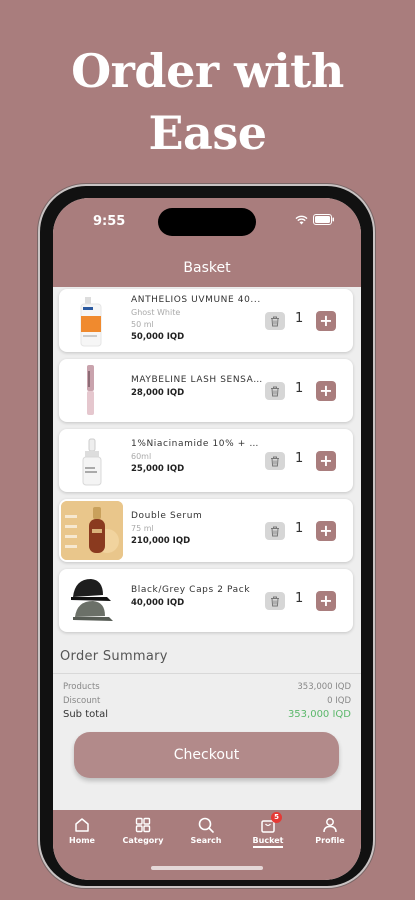  I want to click on mascara-image, so click(92, 390).